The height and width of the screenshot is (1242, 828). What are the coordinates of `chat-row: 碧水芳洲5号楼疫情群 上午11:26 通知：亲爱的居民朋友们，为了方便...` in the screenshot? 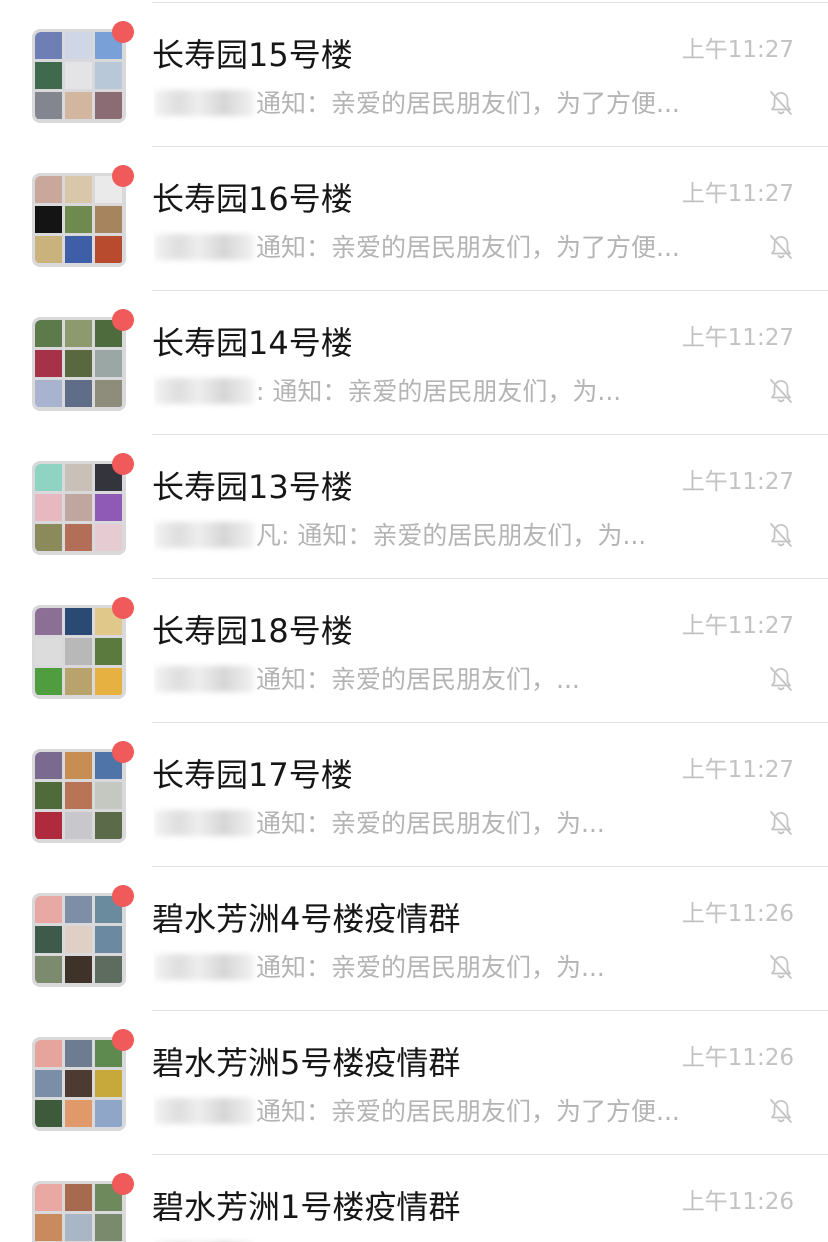 It's located at (414, 1083).